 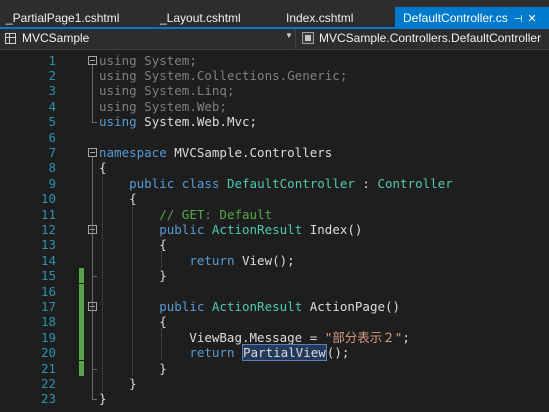 I want to click on code-text: {, so click(x=118, y=198).